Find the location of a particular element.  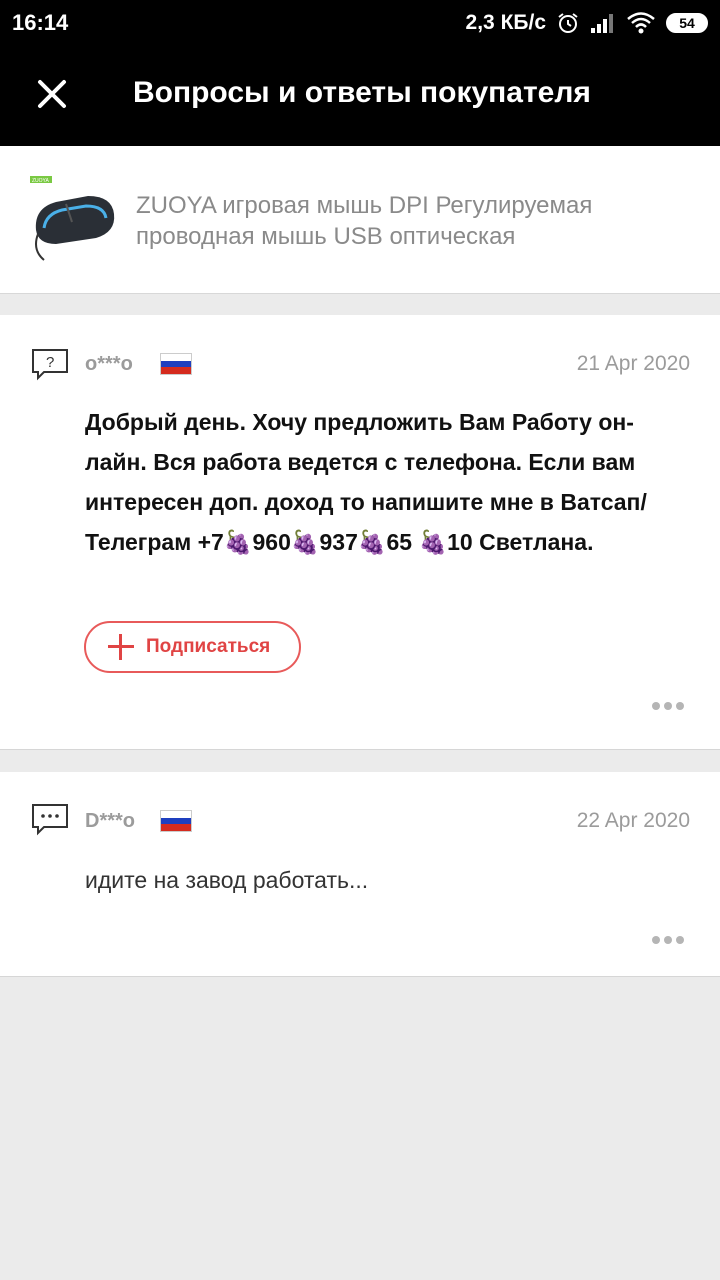

subscribe-label: Подписаться is located at coordinates (208, 646).